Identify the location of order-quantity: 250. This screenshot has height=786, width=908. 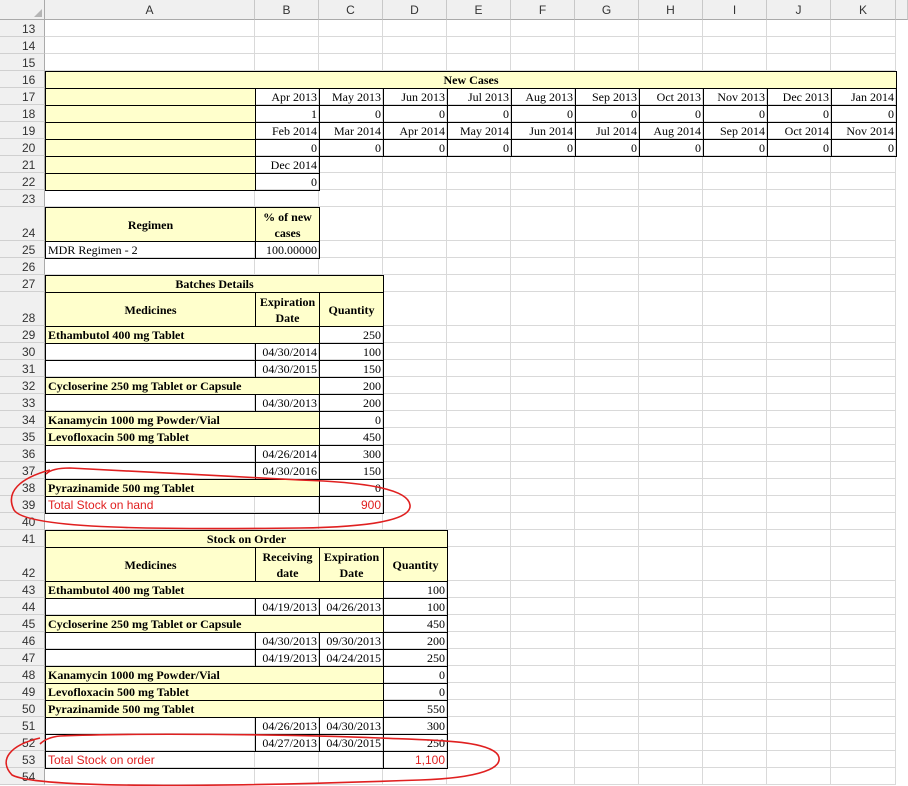
(415, 658).